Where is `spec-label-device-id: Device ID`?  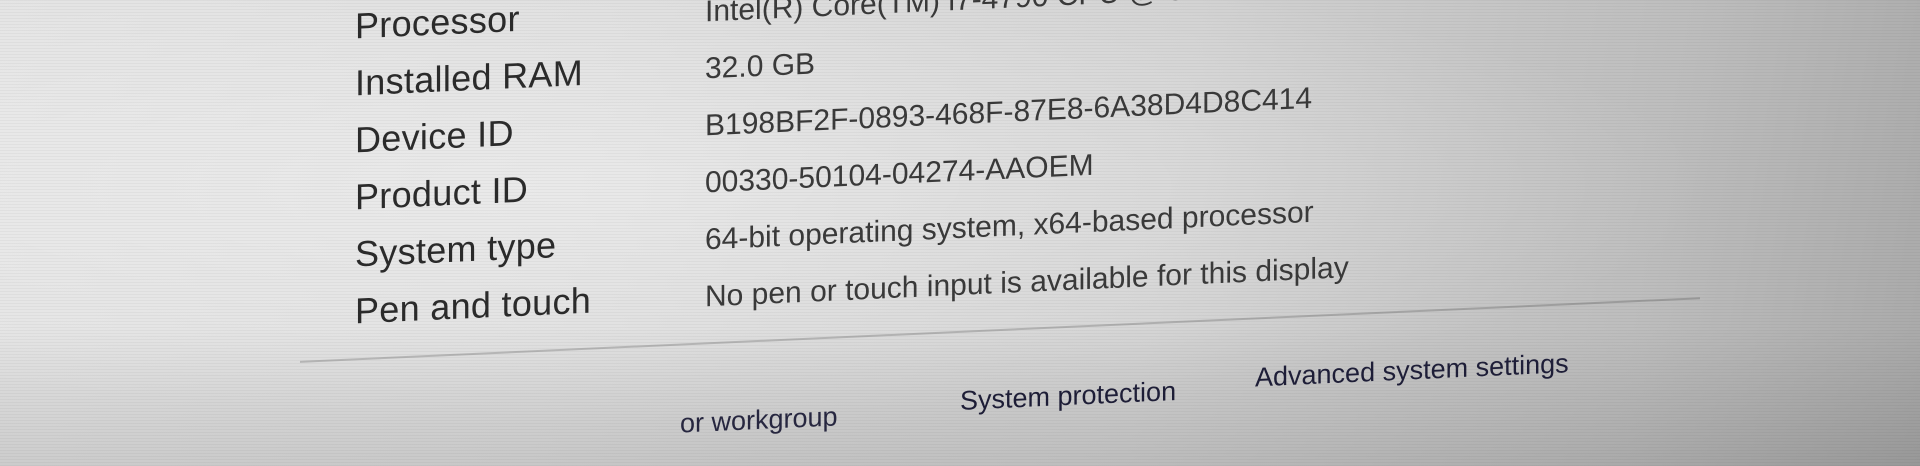
spec-label-device-id: Device ID is located at coordinates (434, 136).